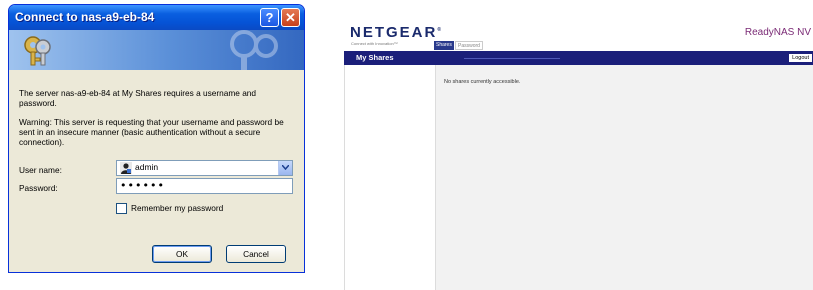  What do you see at coordinates (777, 32) in the screenshot?
I see `product-name: ReadyNAS NV` at bounding box center [777, 32].